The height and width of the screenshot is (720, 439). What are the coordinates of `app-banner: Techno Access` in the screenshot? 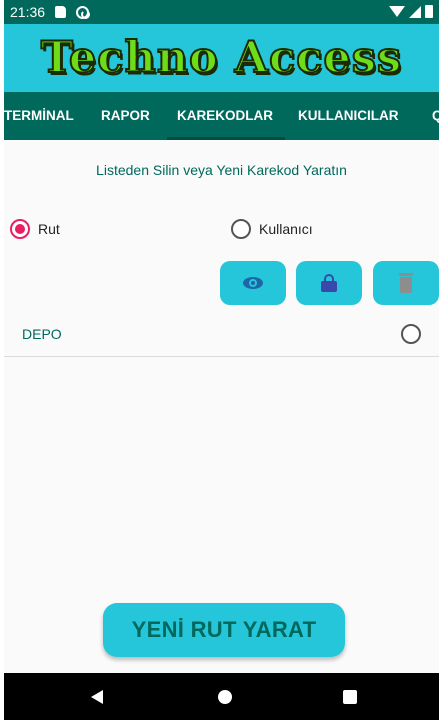 It's located at (221, 58).